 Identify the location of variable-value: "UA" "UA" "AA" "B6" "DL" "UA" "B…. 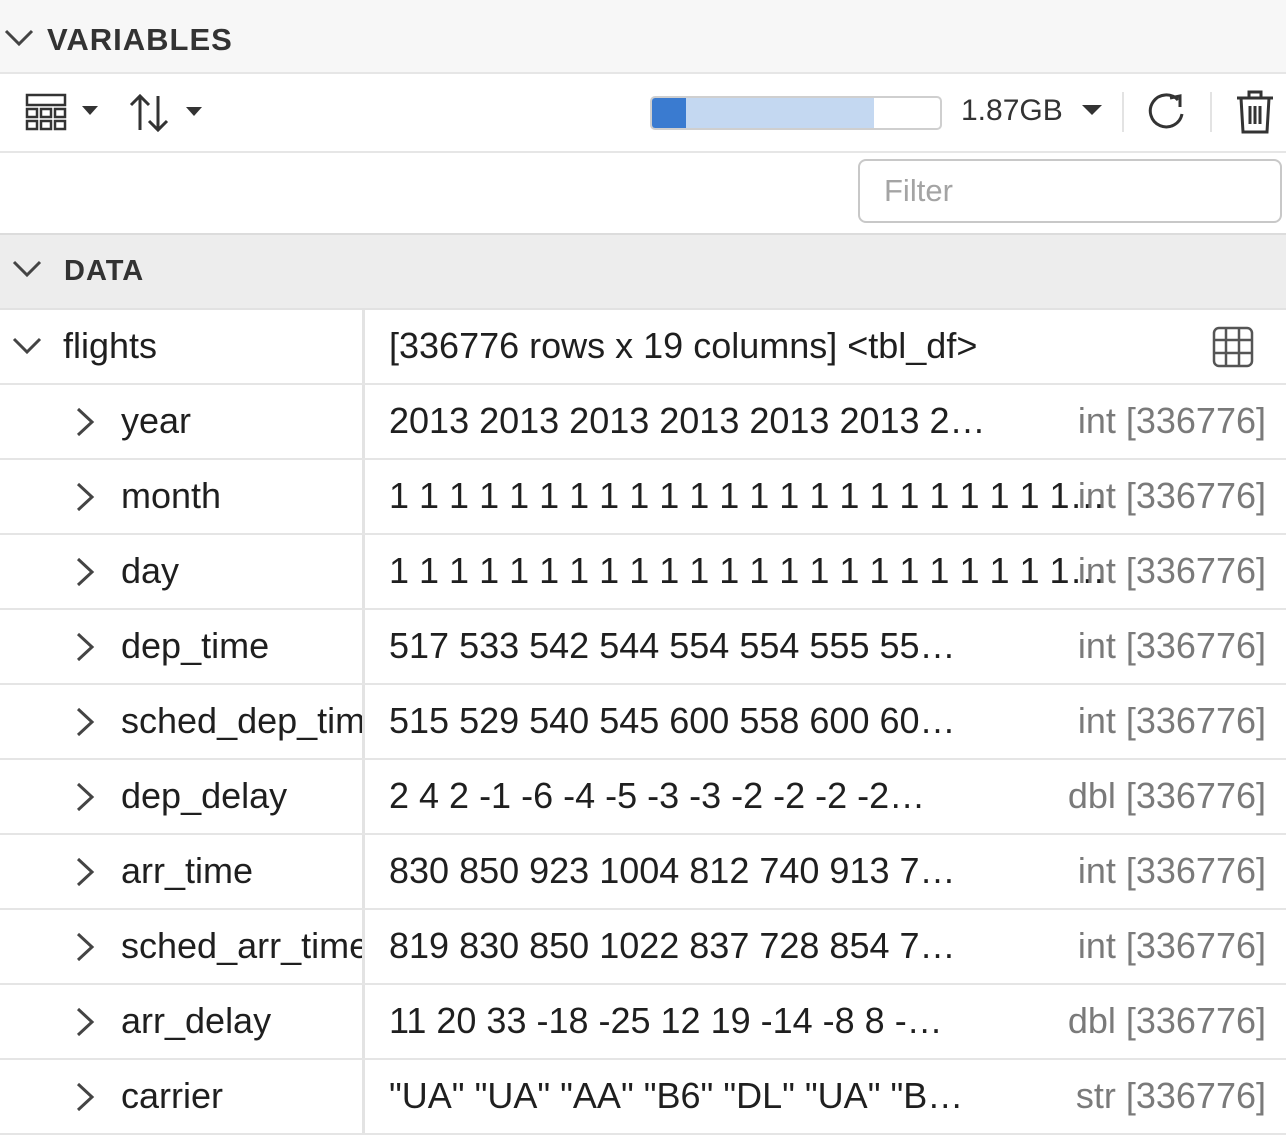
(676, 1095).